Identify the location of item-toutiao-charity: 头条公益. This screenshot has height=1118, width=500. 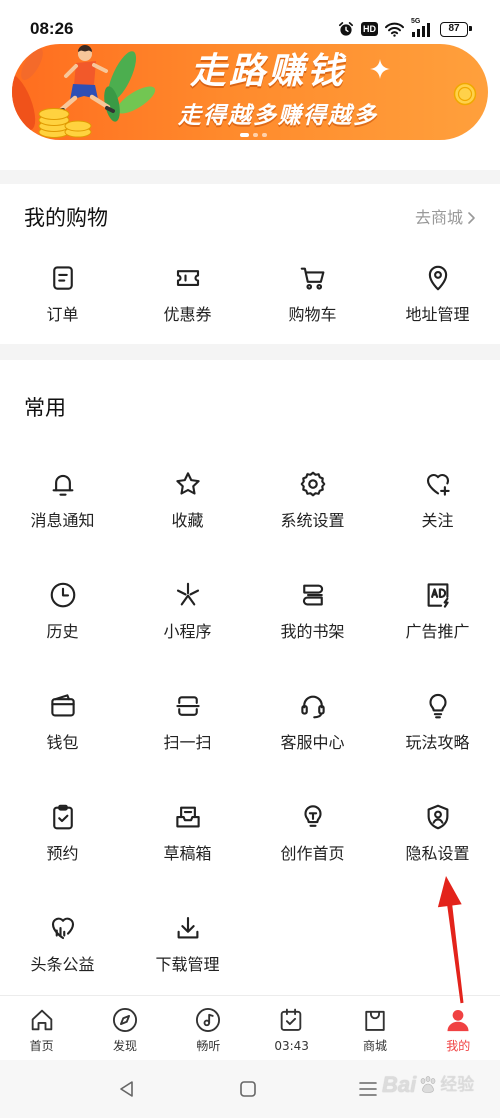
(62, 938).